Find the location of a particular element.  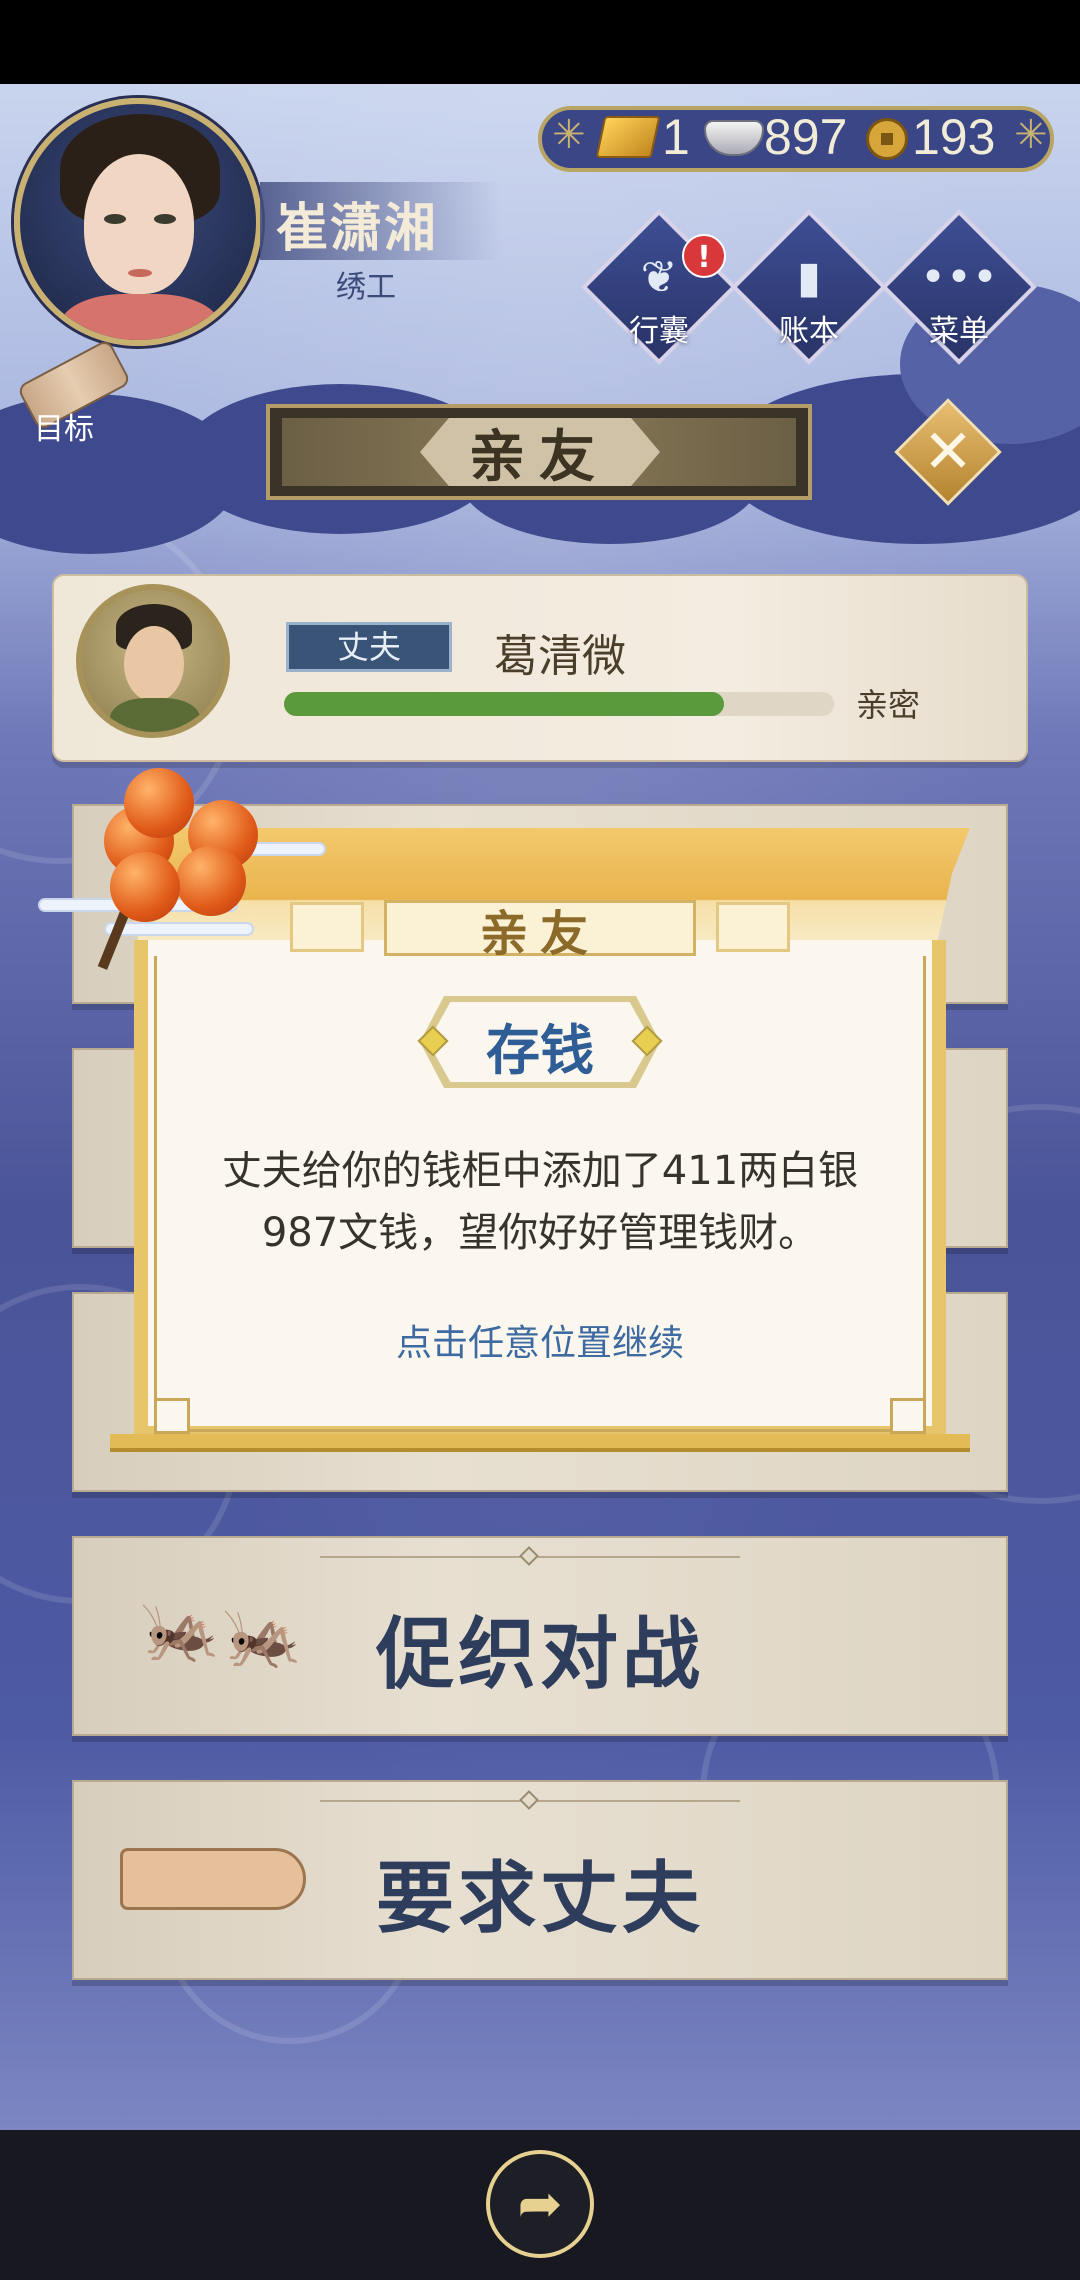

ledger-label: 账本 is located at coordinates (809, 331).